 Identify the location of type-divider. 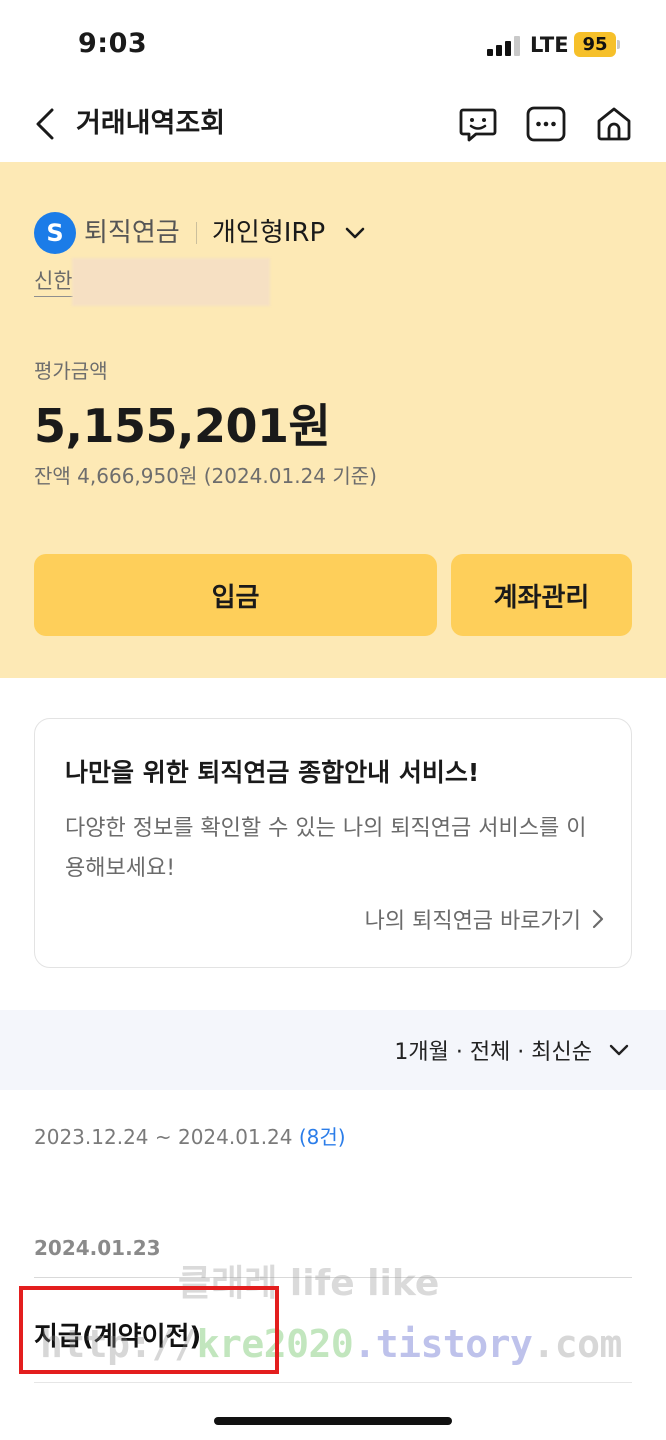
(196, 233).